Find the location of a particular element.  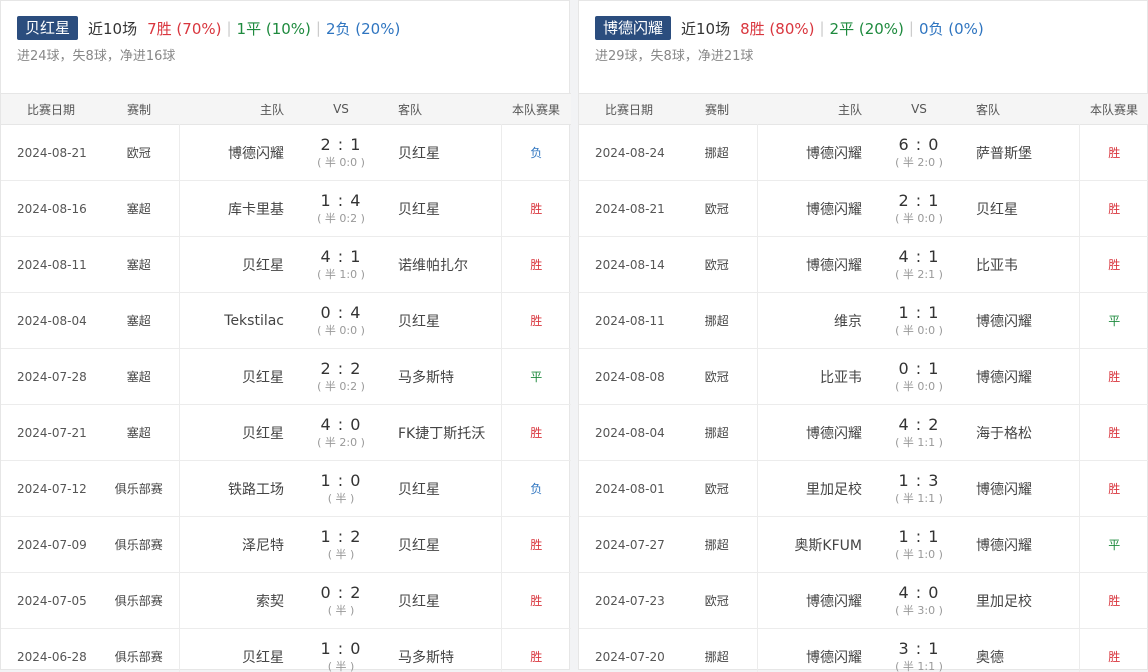

header-away: 客队 is located at coordinates (988, 109).